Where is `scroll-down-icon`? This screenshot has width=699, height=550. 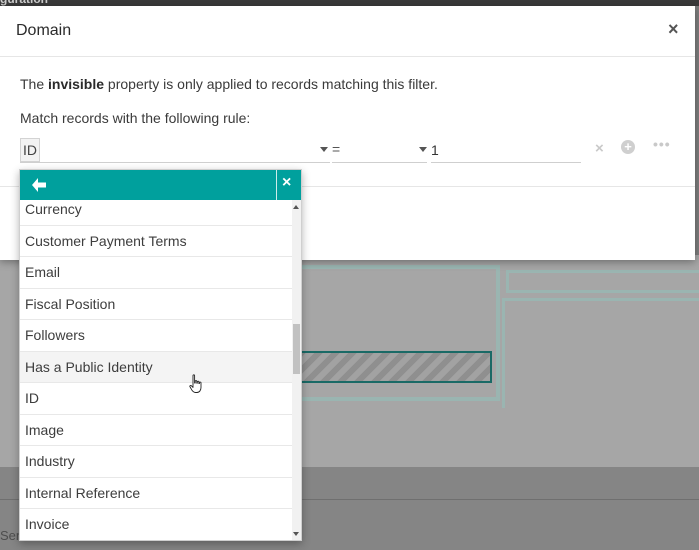
scroll-down-icon is located at coordinates (296, 534).